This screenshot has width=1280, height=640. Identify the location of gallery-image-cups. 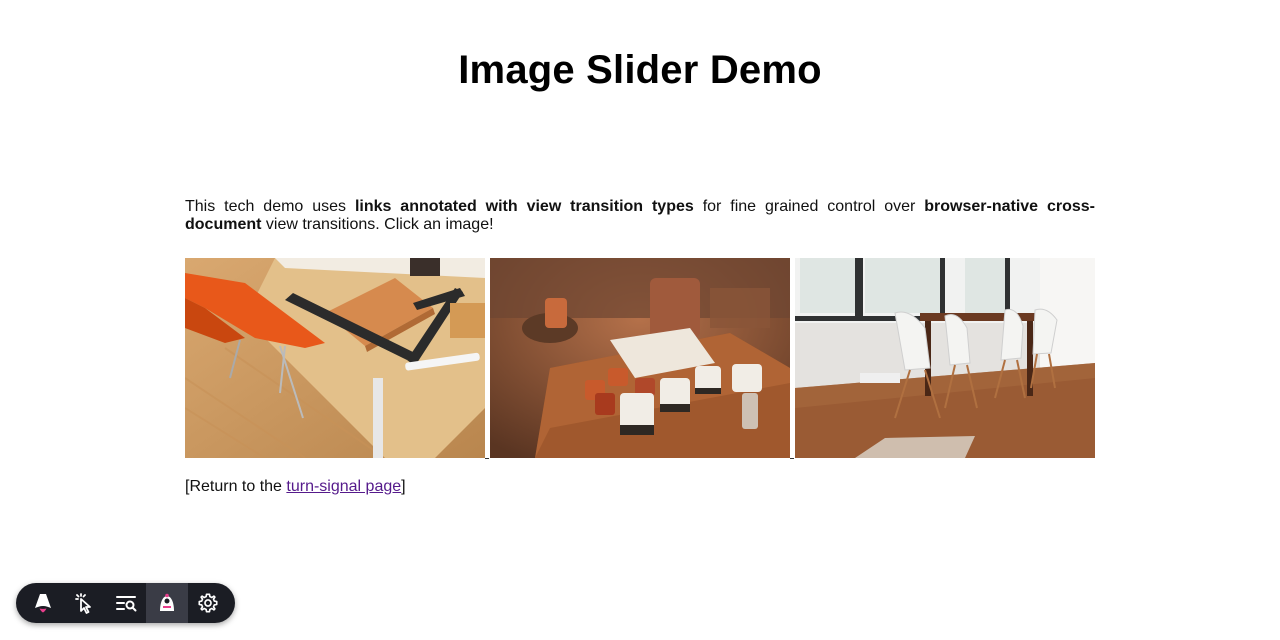
(640, 358).